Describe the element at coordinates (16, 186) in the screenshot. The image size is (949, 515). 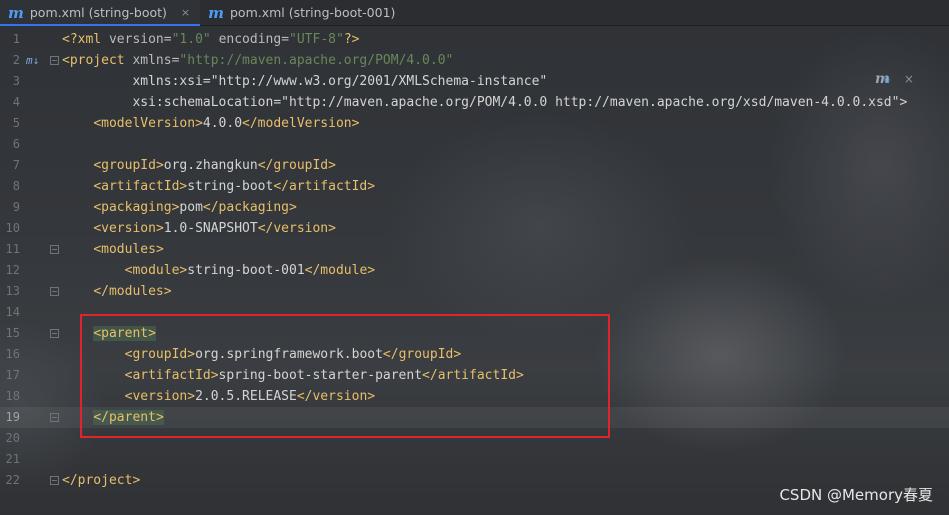
I see `line-number: 8` at that location.